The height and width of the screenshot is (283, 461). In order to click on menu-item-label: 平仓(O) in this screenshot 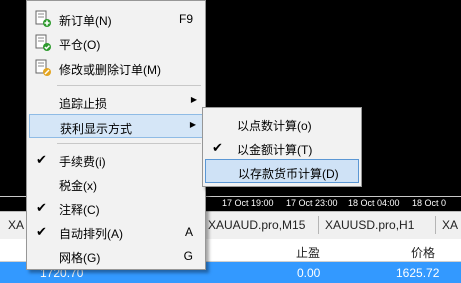, I will do `click(80, 45)`.